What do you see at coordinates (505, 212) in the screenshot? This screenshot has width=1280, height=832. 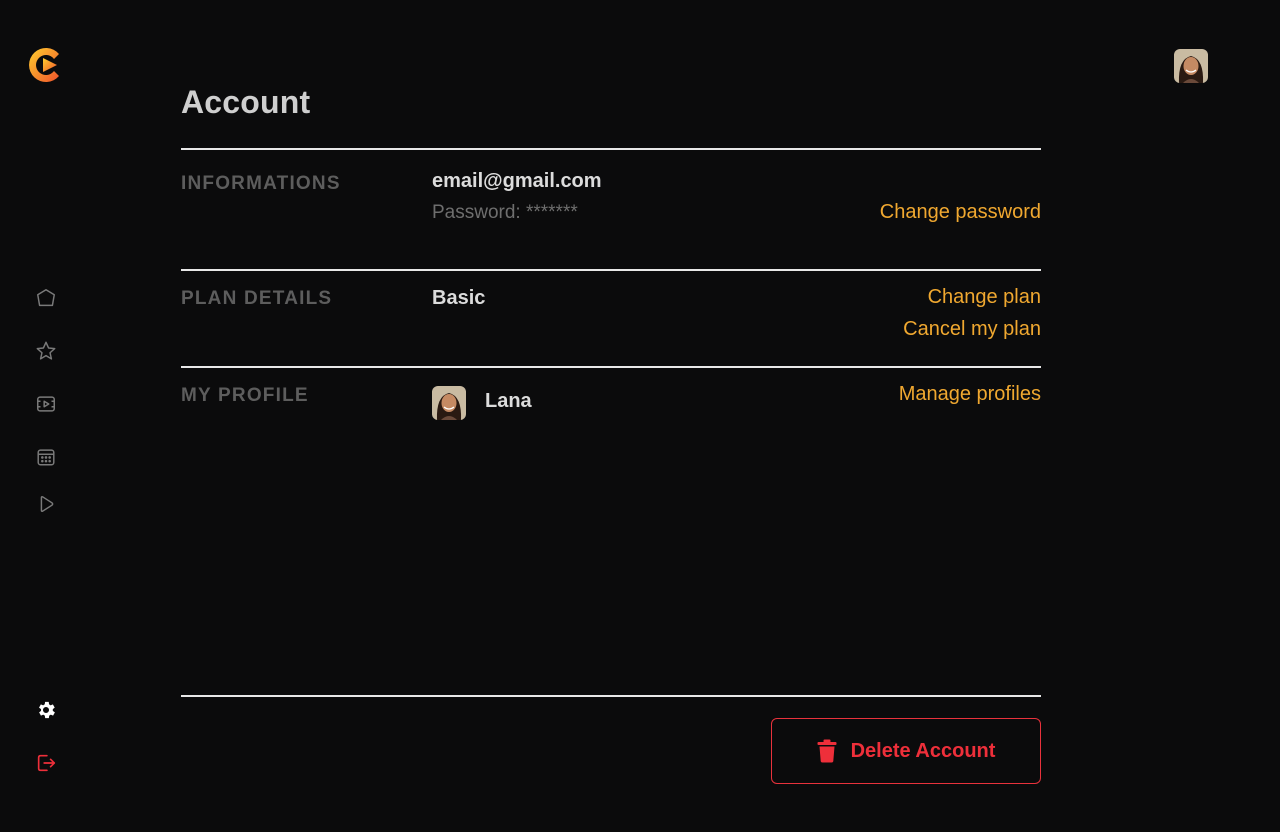 I see `password-value: Password: *******` at bounding box center [505, 212].